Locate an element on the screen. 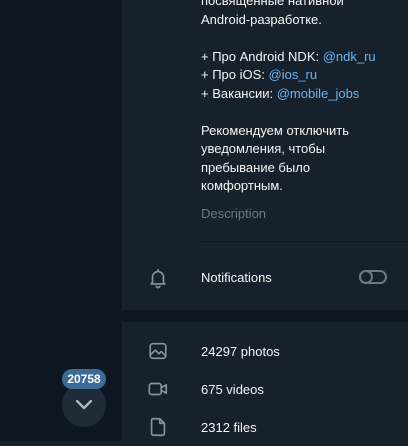 The width and height of the screenshot is (408, 446). media-row-videos: 675 videos is located at coordinates (265, 389).